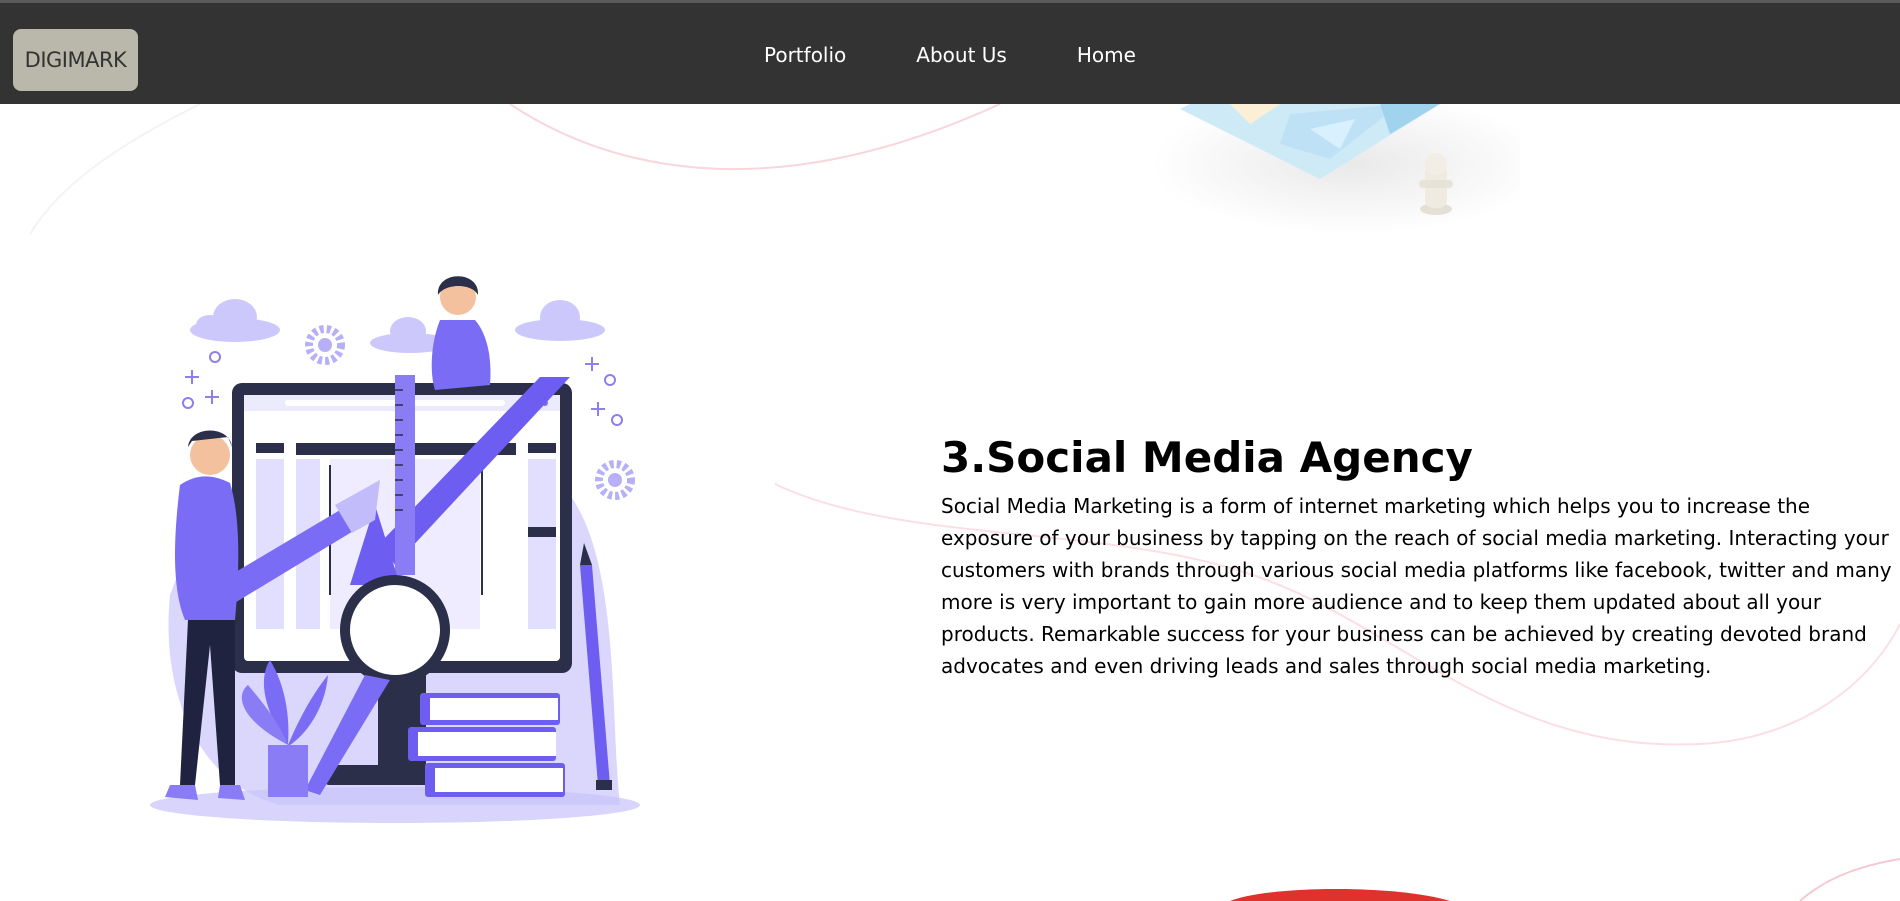 Image resolution: width=1900 pixels, height=901 pixels. What do you see at coordinates (805, 55) in the screenshot?
I see `nav-link-portfolio: Portfolio` at bounding box center [805, 55].